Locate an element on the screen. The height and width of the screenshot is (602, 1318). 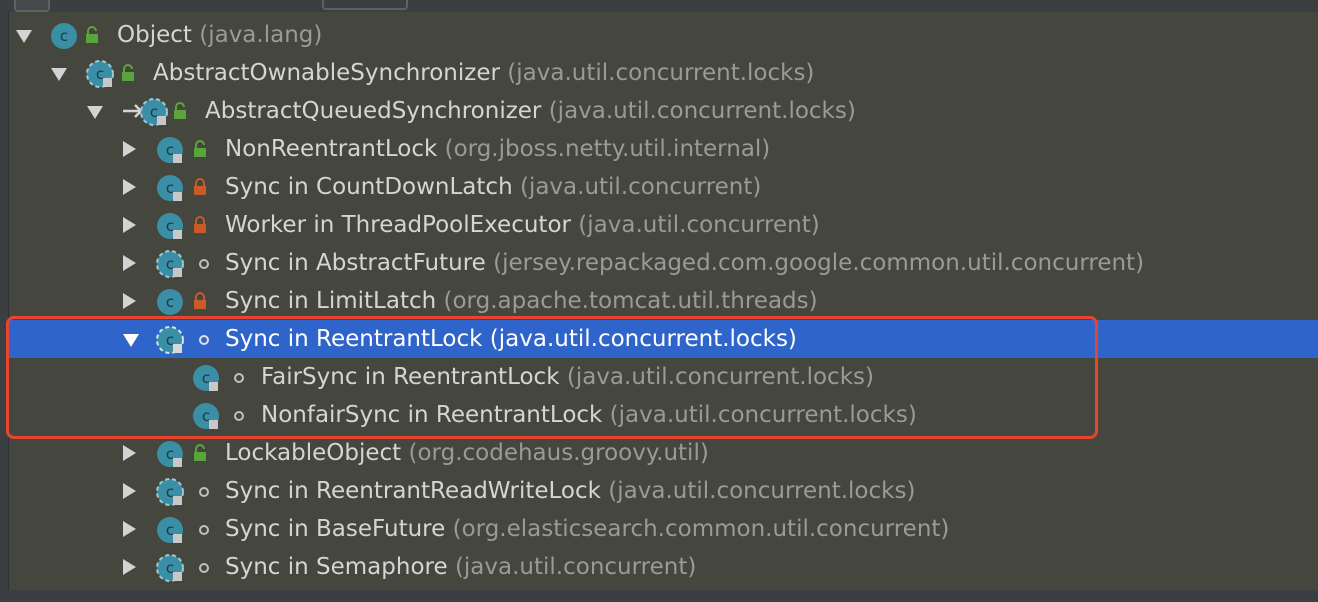
toolbar is located at coordinates (659, 6).